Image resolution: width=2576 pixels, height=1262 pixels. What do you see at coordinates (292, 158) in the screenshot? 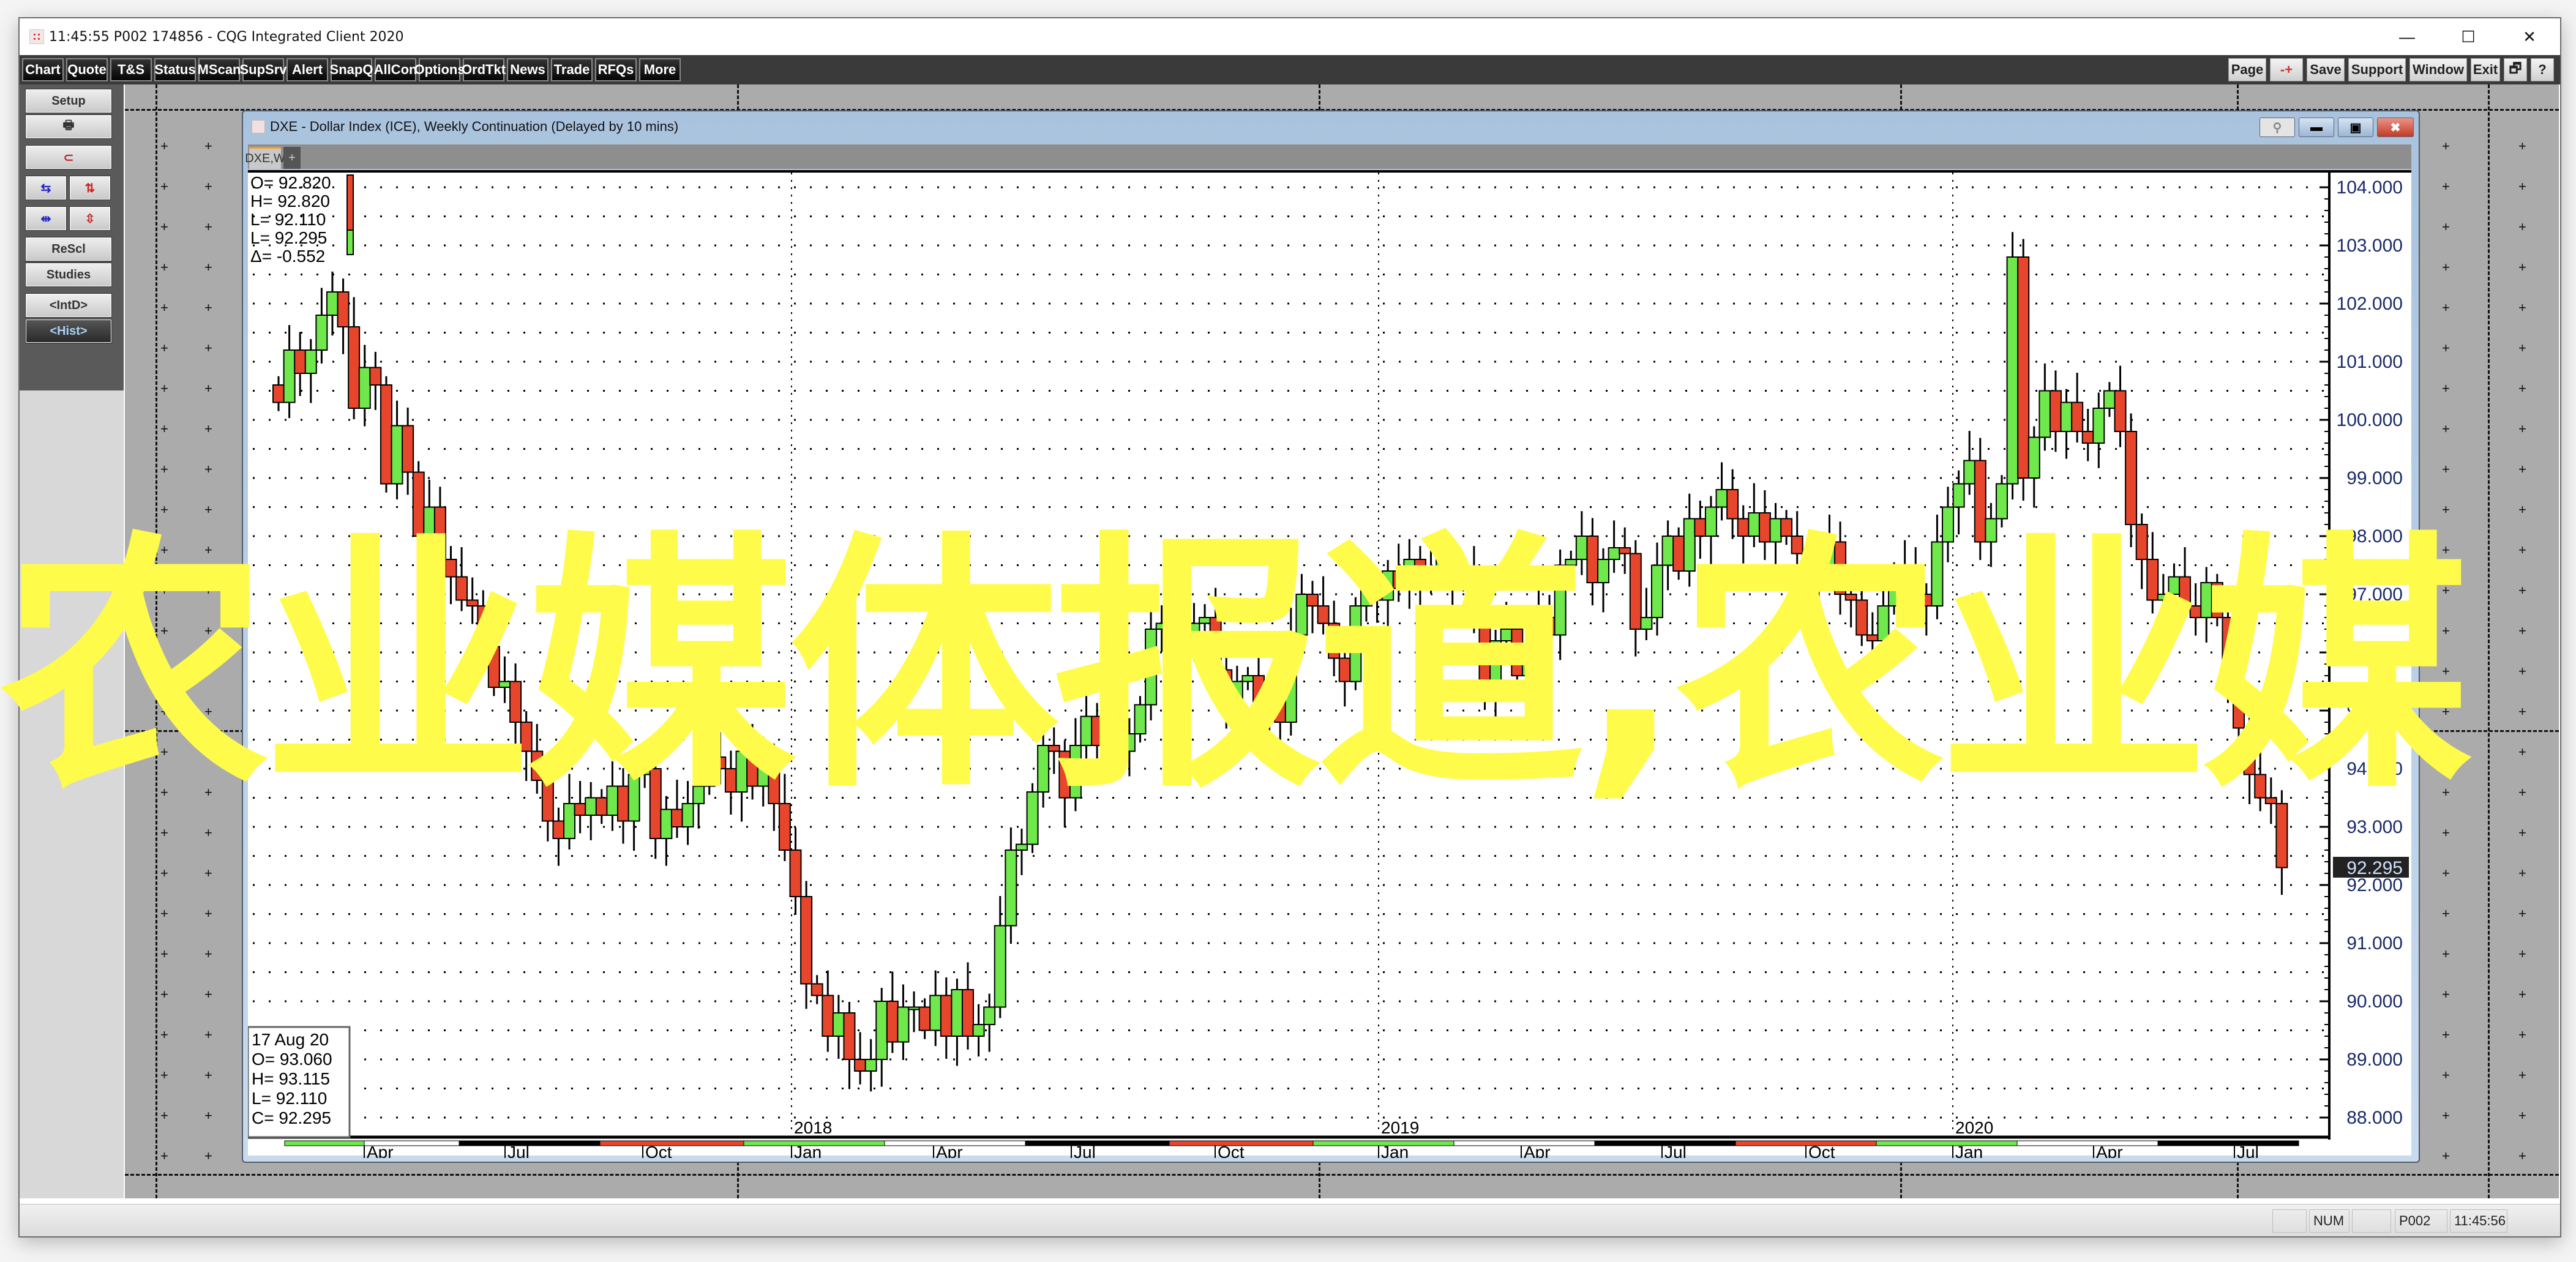
I see `add-tab-button: +` at bounding box center [292, 158].